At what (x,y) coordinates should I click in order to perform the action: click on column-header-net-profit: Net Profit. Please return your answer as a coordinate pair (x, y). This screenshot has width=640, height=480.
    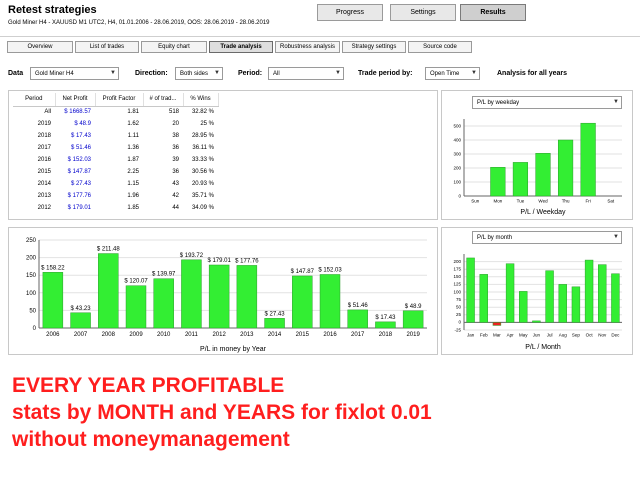
    Looking at the image, I should click on (75, 100).